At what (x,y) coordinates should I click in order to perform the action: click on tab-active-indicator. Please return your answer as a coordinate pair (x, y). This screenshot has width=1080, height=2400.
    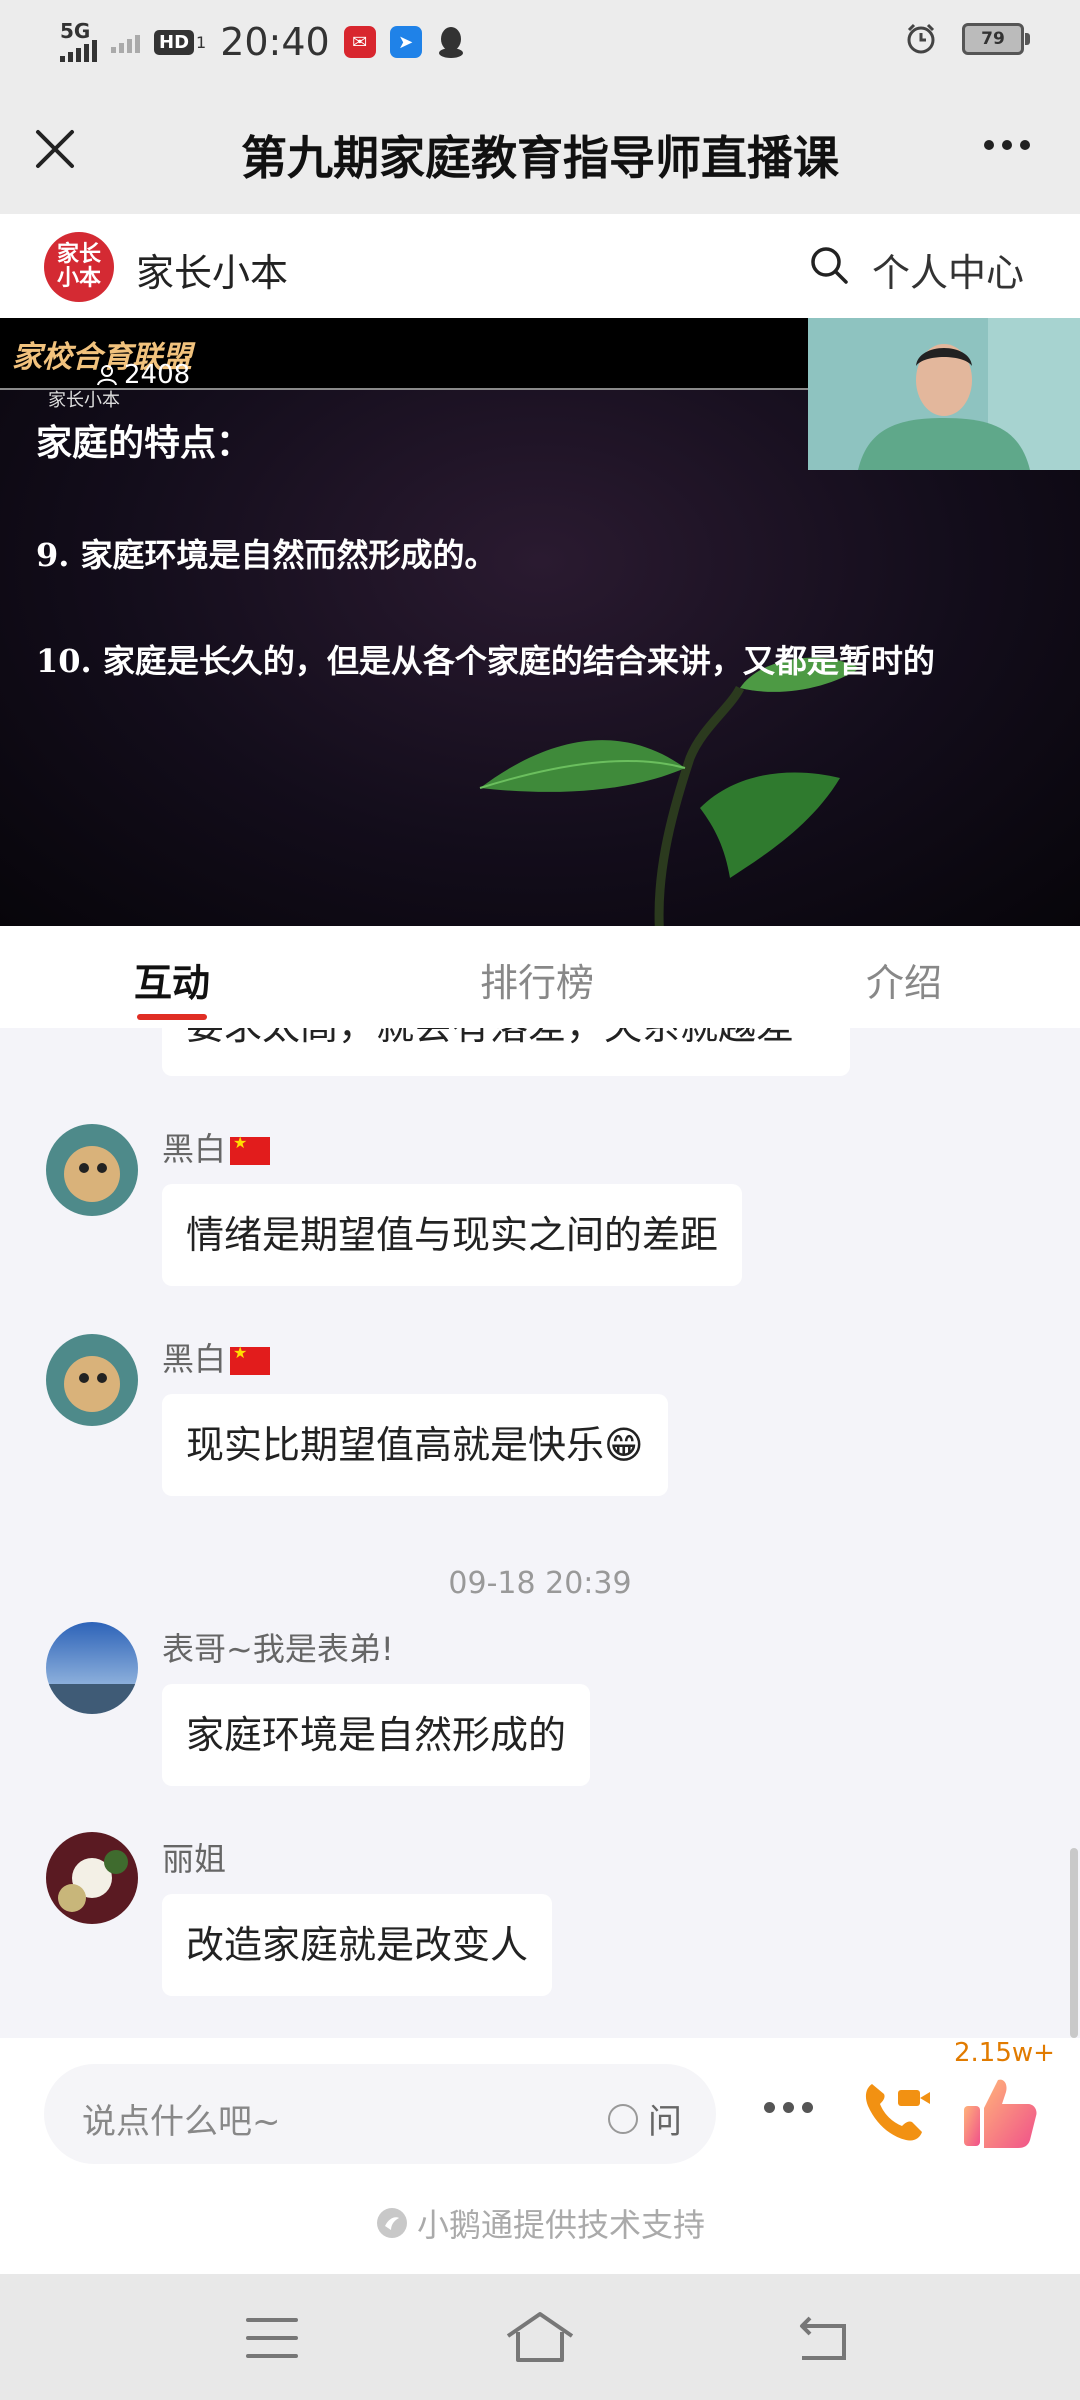
    Looking at the image, I should click on (172, 1017).